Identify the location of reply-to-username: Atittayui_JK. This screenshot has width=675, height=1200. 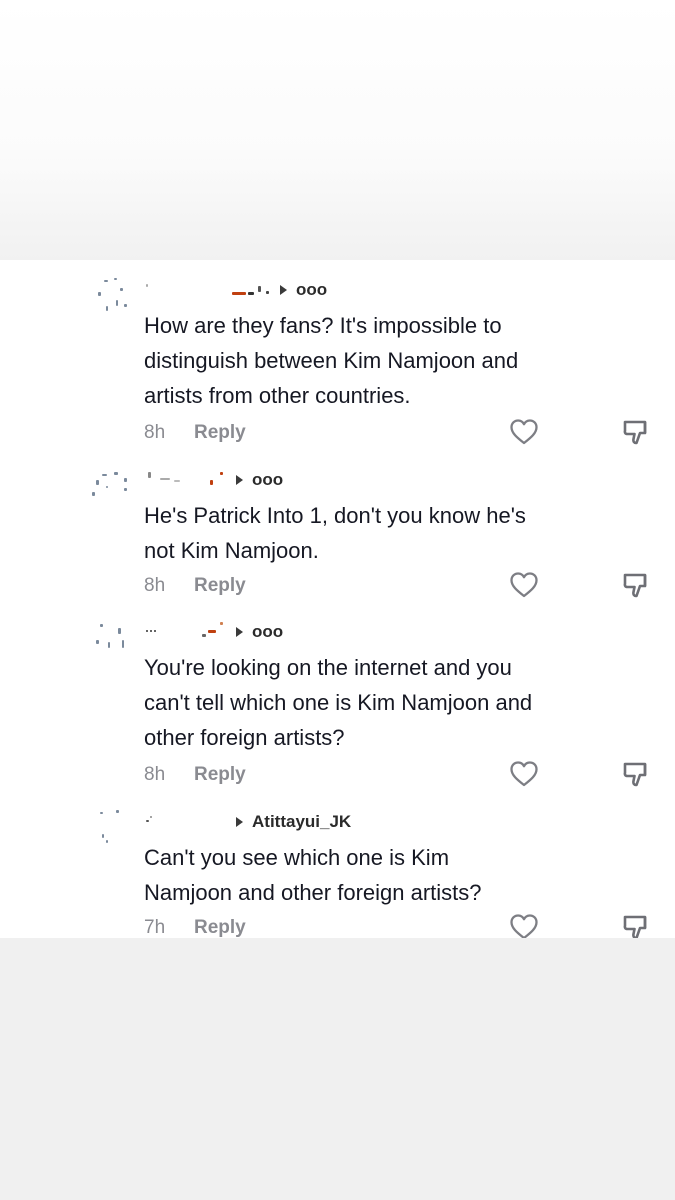
(293, 822).